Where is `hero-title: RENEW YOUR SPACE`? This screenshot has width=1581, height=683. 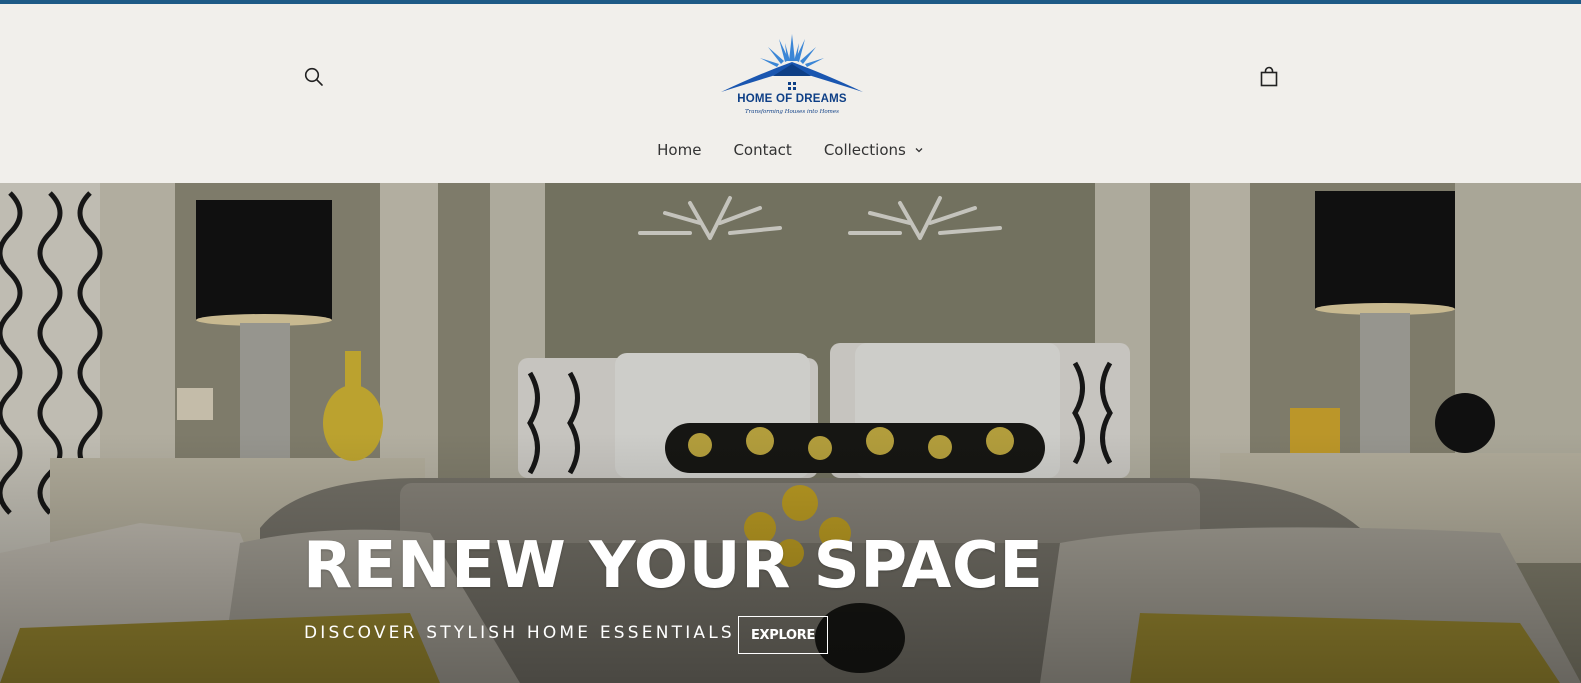 hero-title: RENEW YOUR SPACE is located at coordinates (673, 566).